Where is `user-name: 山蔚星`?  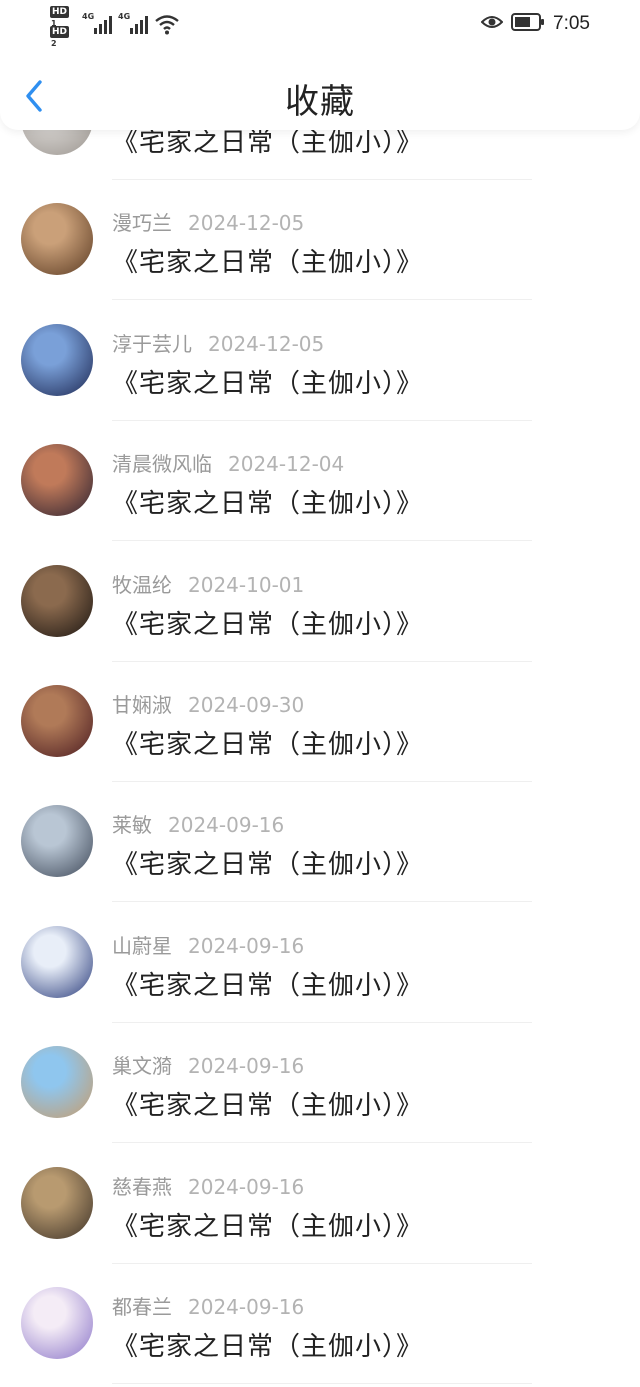
user-name: 山蔚星 is located at coordinates (142, 945).